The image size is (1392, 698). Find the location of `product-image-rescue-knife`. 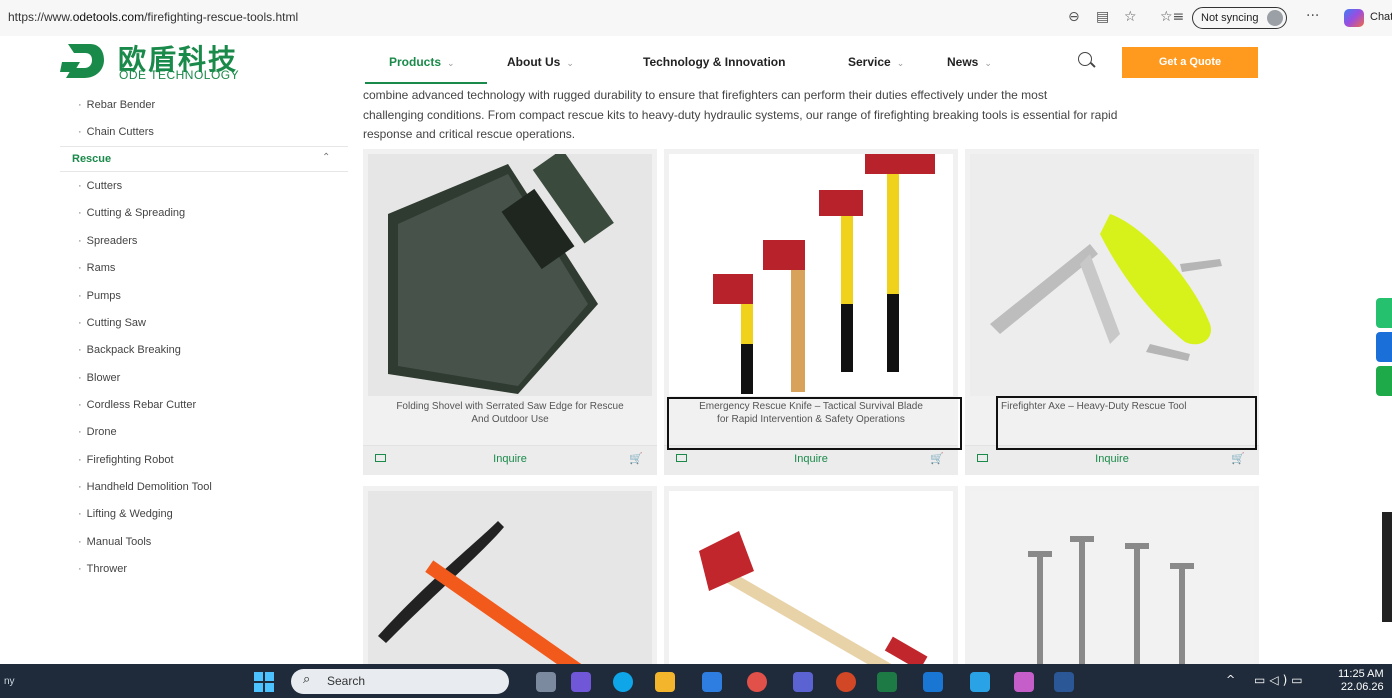

product-image-rescue-knife is located at coordinates (1112, 275).